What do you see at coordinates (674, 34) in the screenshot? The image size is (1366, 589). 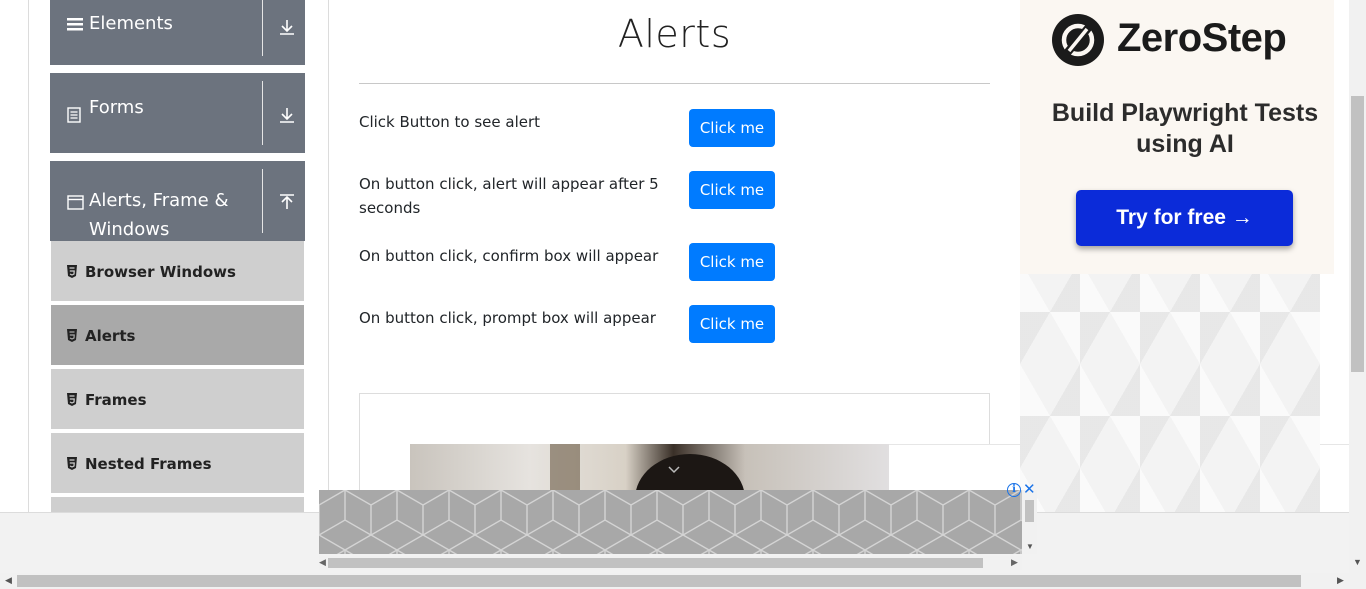 I see `page-title: Alerts` at bounding box center [674, 34].